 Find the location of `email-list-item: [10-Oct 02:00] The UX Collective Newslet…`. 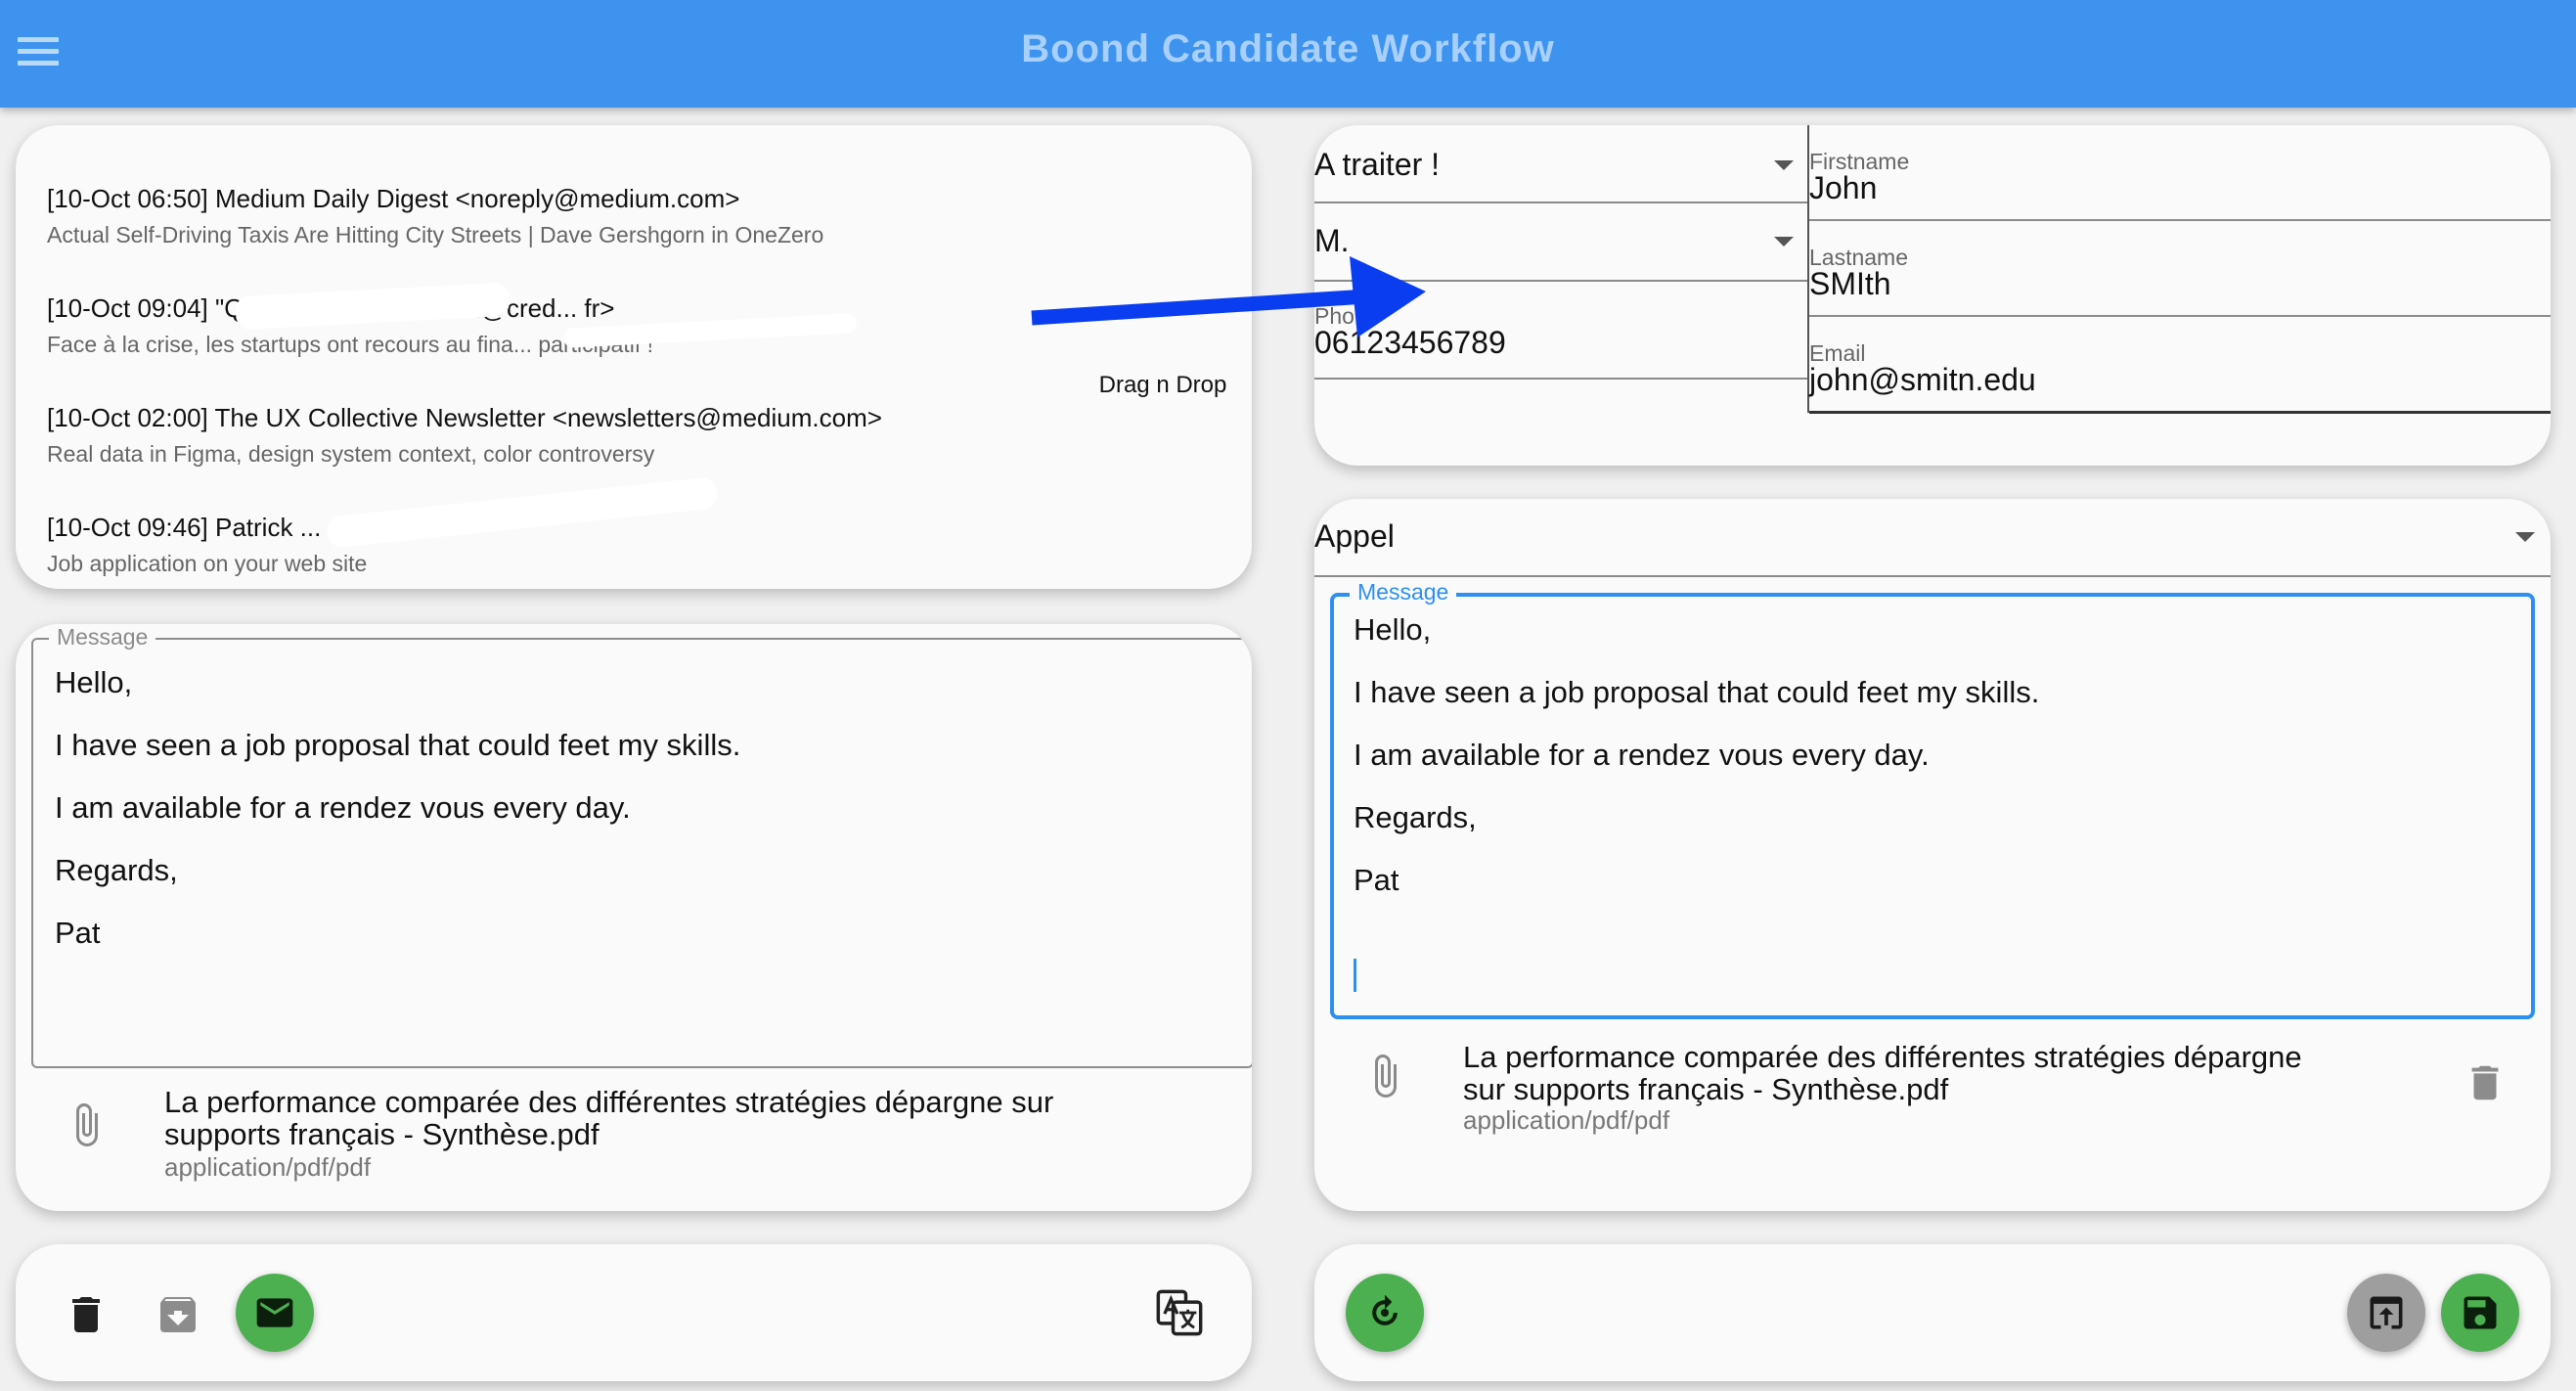

email-list-item: [10-Oct 02:00] The UX Collective Newslet… is located at coordinates (634, 435).